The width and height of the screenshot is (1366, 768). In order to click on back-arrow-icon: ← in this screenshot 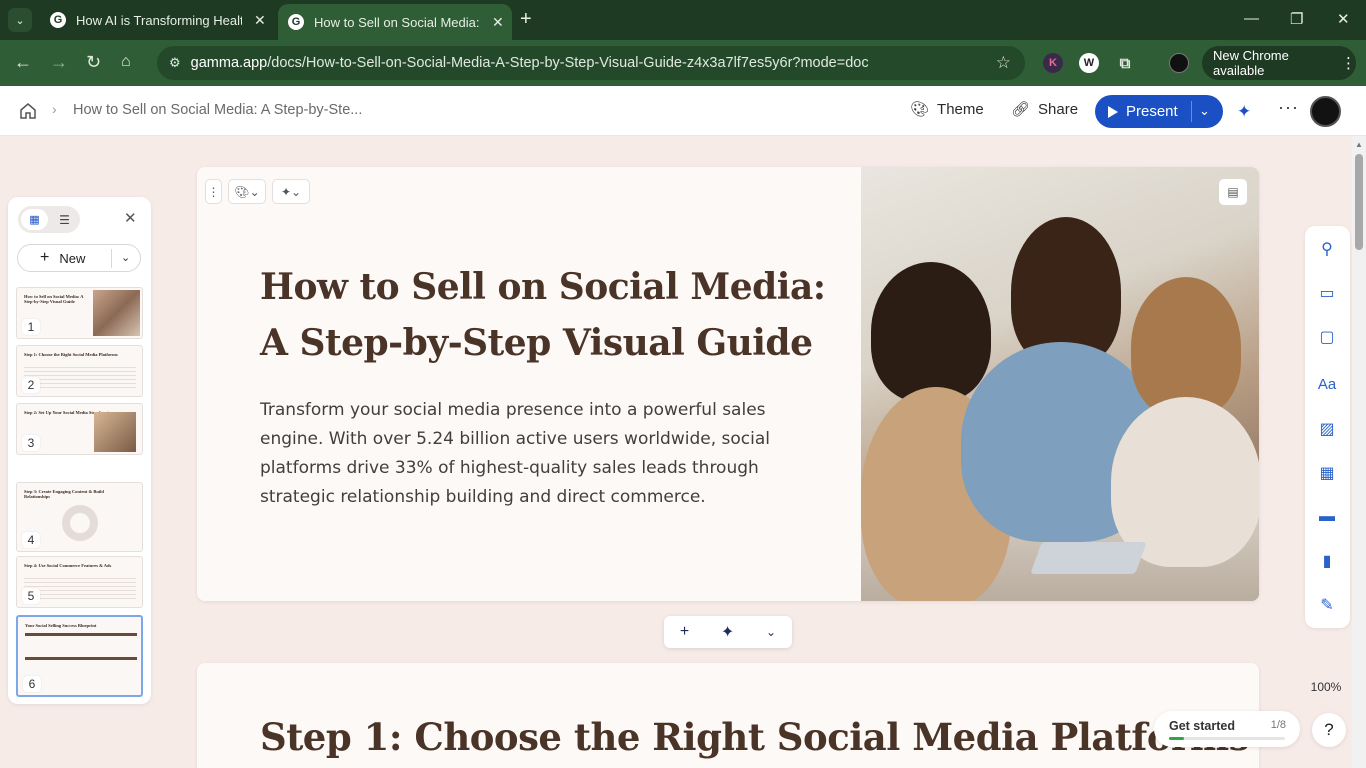, I will do `click(23, 62)`.